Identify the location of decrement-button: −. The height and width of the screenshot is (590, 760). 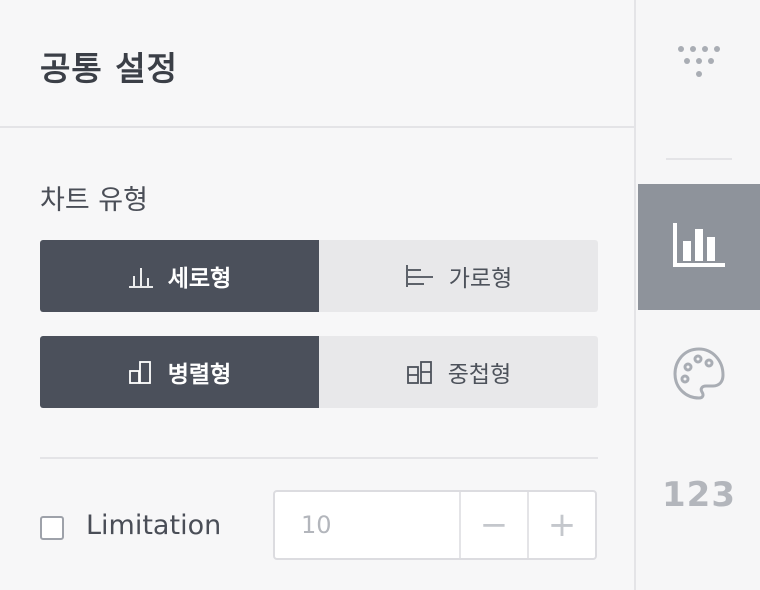
(493, 525).